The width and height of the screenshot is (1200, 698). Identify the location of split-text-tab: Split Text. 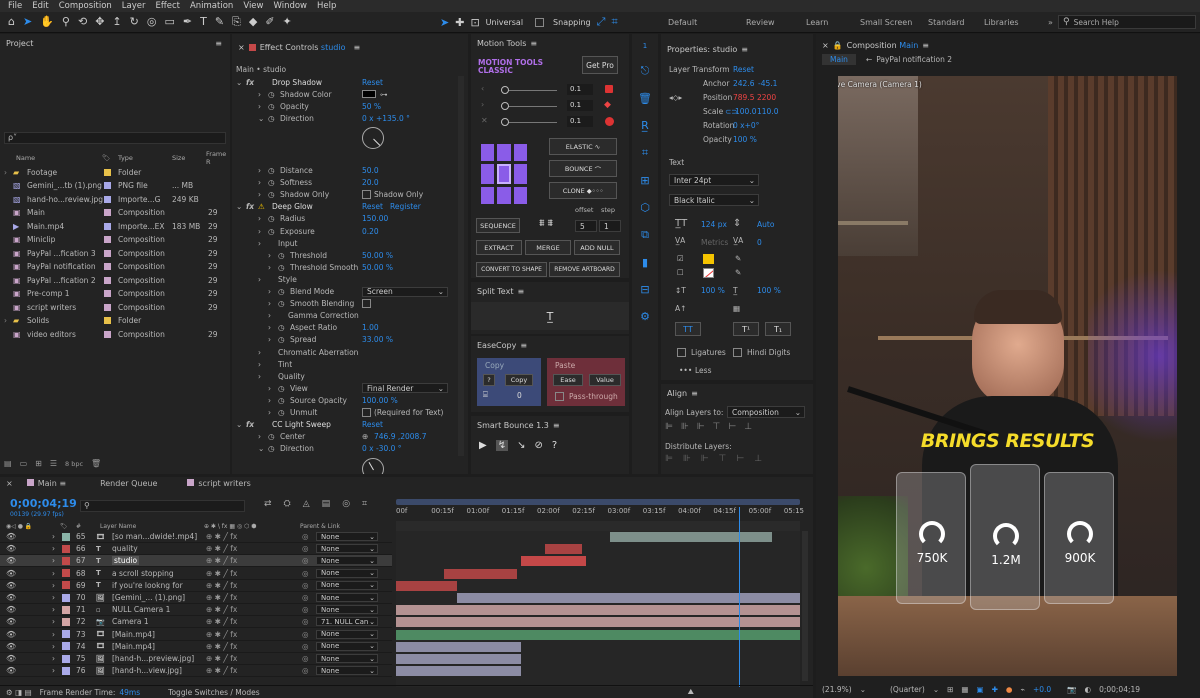
(495, 291).